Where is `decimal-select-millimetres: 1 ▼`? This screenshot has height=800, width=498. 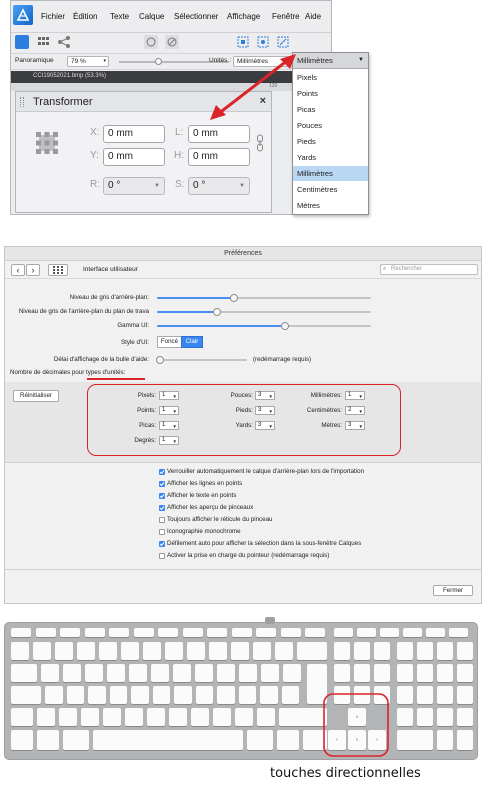 decimal-select-millimetres: 1 ▼ is located at coordinates (355, 395).